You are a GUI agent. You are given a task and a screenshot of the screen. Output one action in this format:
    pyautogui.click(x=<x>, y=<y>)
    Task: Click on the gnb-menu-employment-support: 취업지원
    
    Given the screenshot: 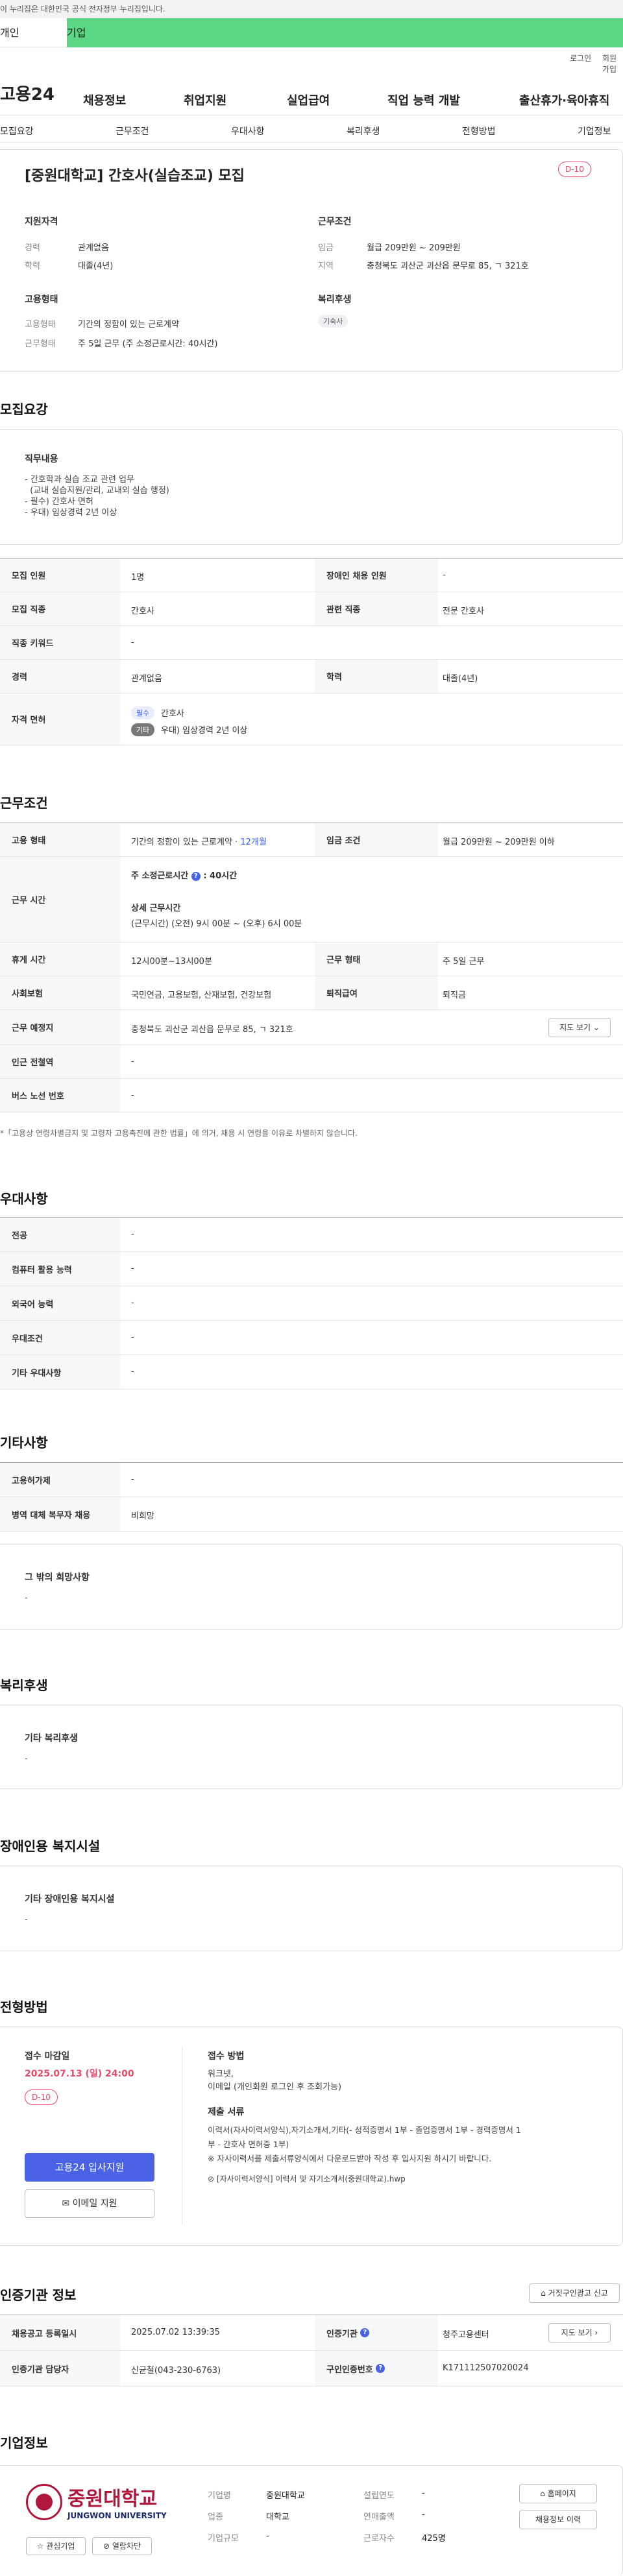 What is the action you would take?
    pyautogui.click(x=205, y=99)
    